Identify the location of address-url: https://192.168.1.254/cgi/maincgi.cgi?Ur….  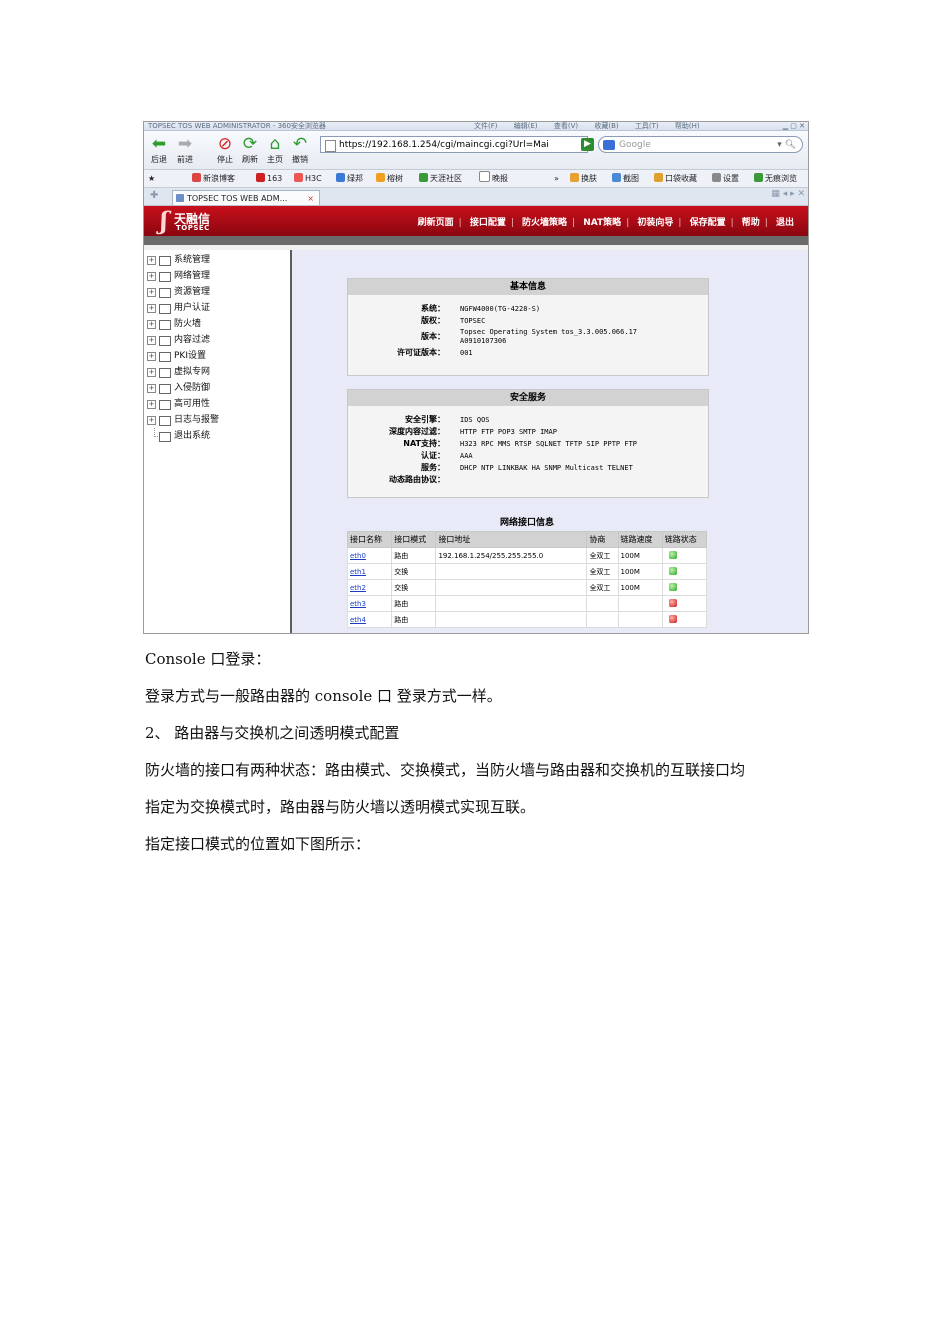
(444, 145).